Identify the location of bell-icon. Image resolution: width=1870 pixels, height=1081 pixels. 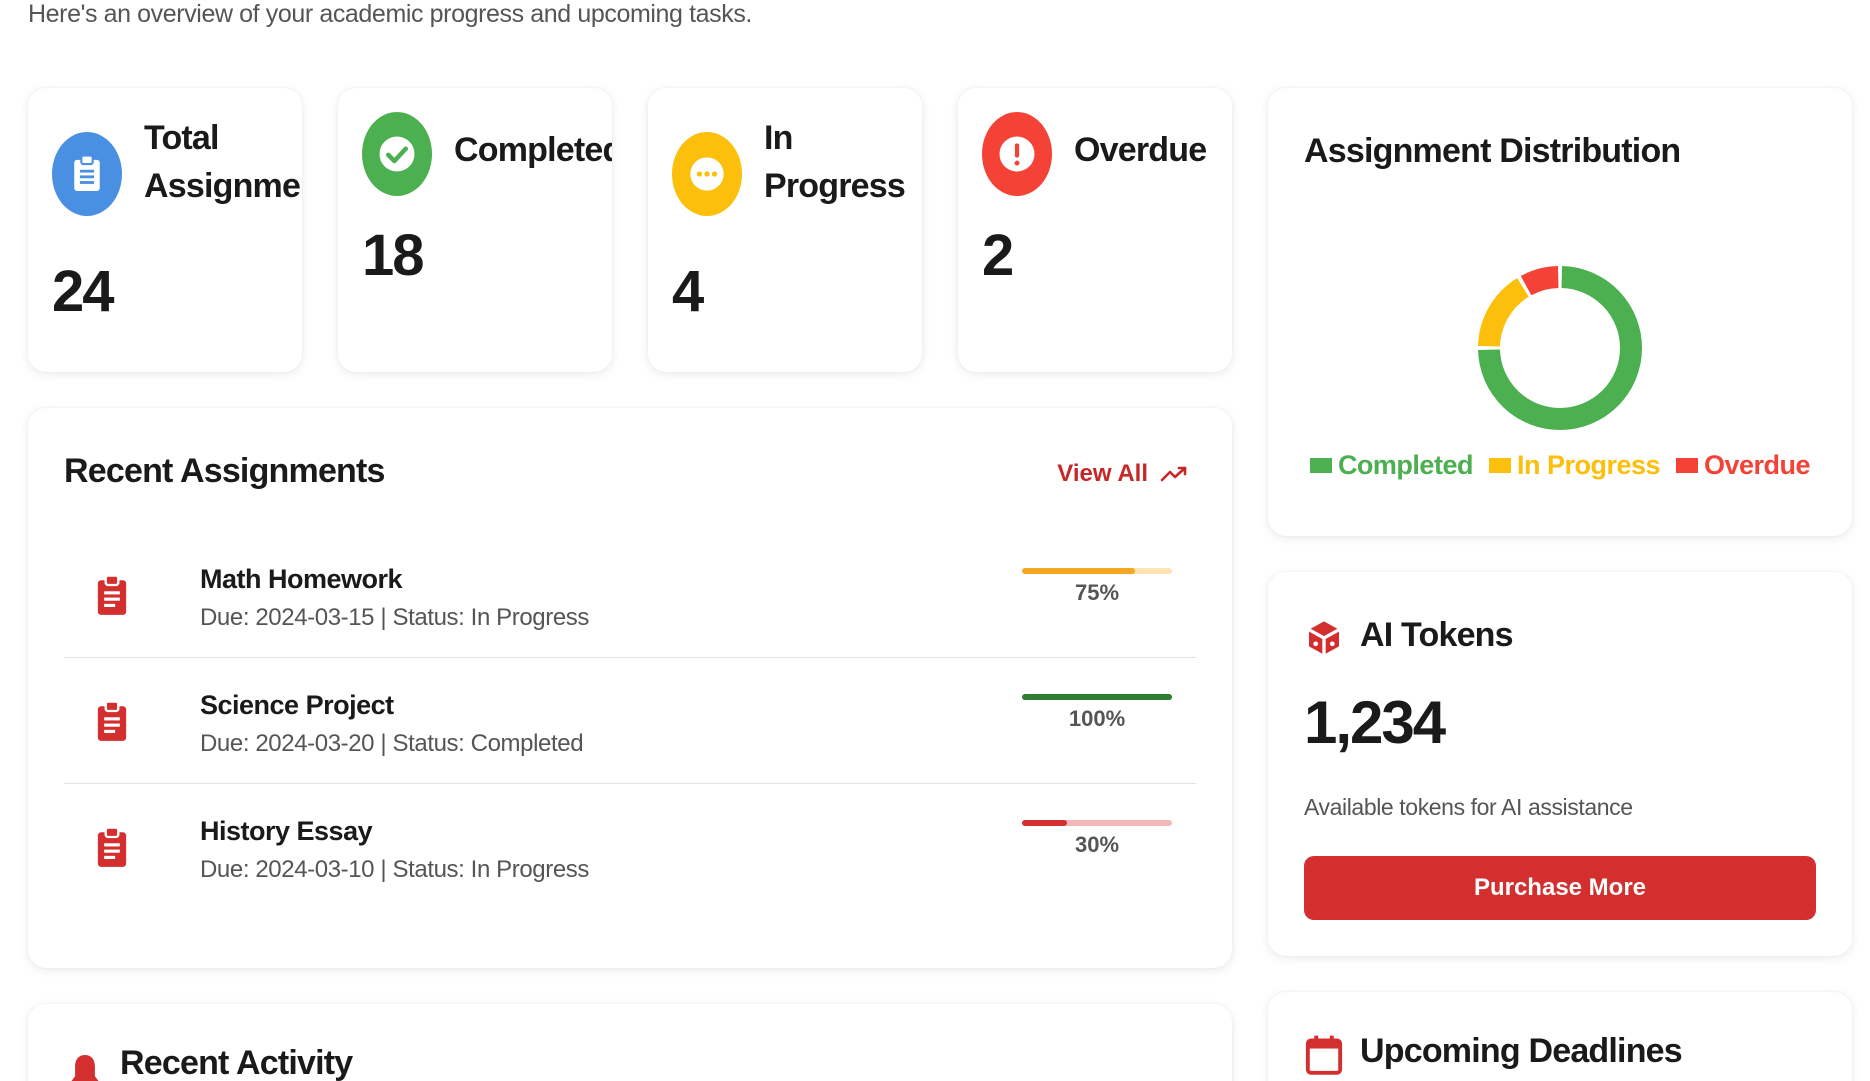
(85, 1068).